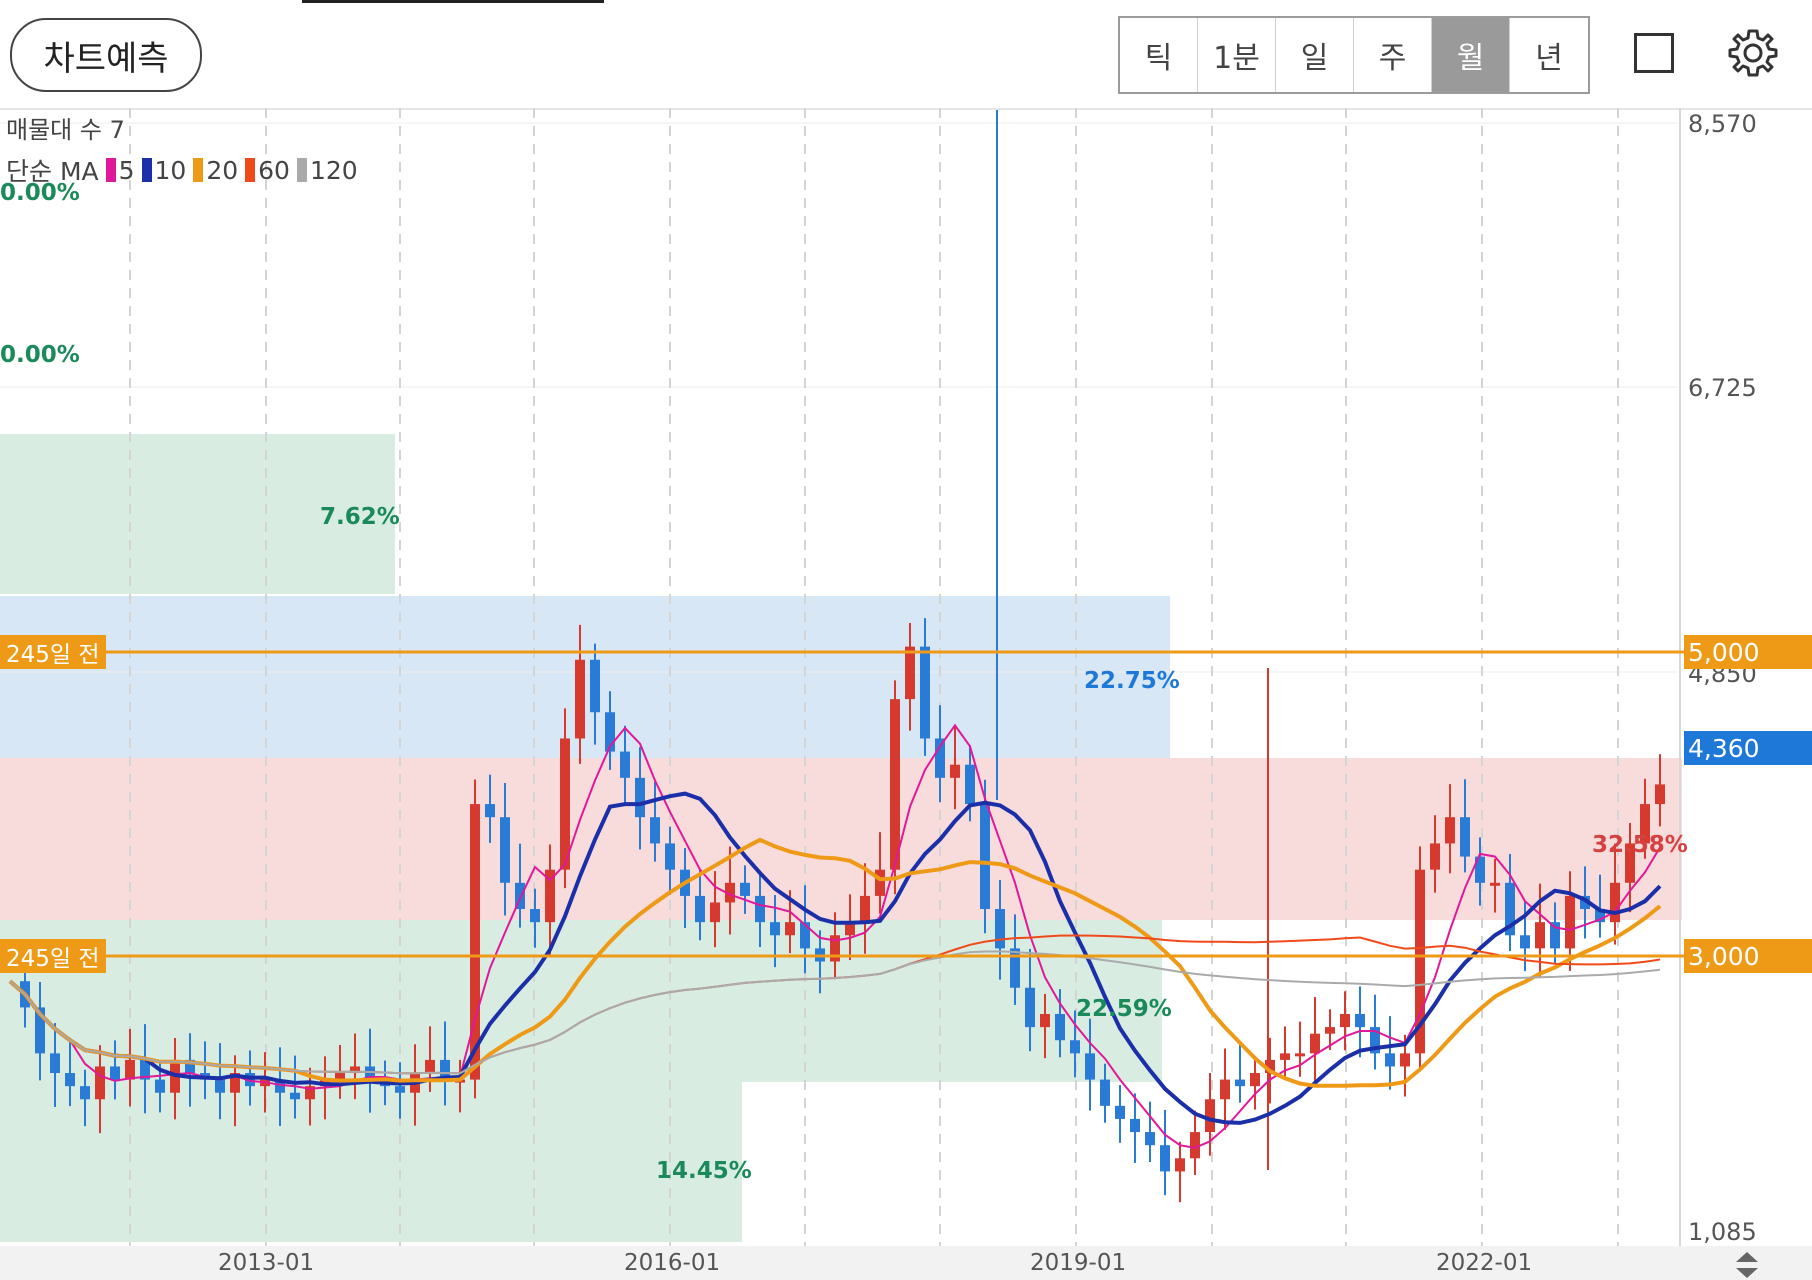  I want to click on ma20-label: 20, so click(222, 170).